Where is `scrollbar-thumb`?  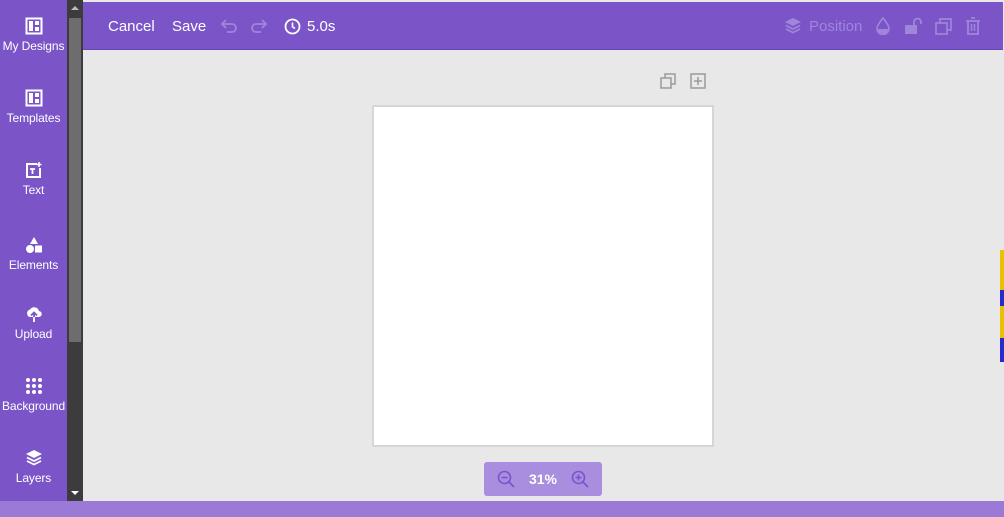
scrollbar-thumb is located at coordinates (75, 180).